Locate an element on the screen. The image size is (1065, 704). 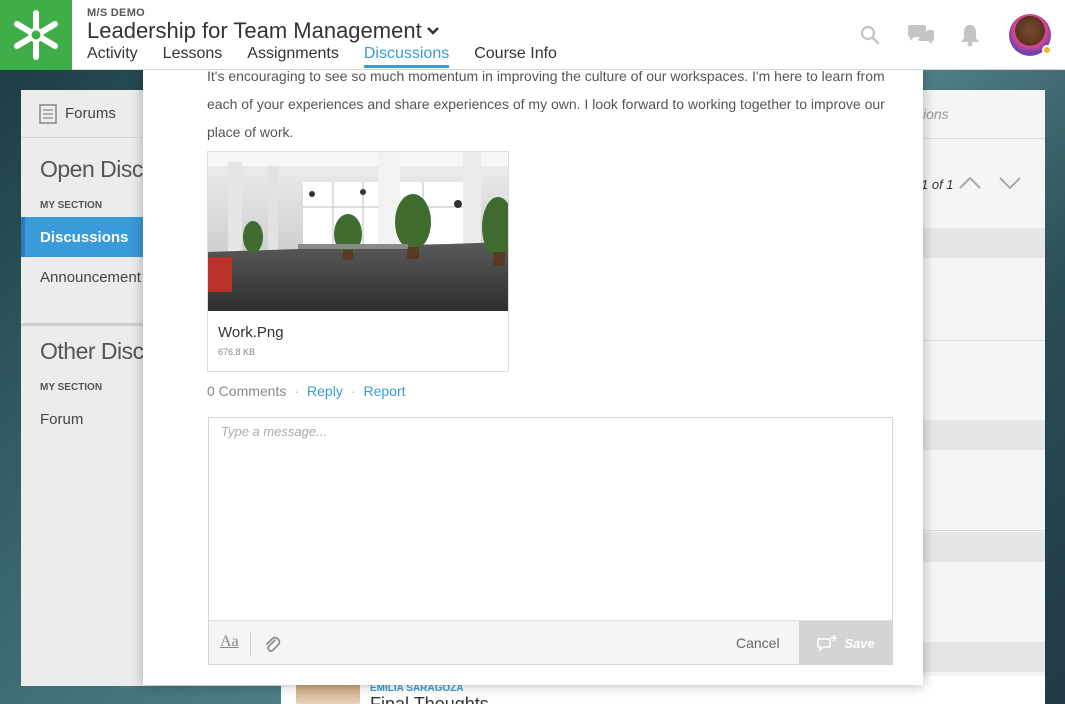
other-section-label: MY SECTION is located at coordinates (71, 387).